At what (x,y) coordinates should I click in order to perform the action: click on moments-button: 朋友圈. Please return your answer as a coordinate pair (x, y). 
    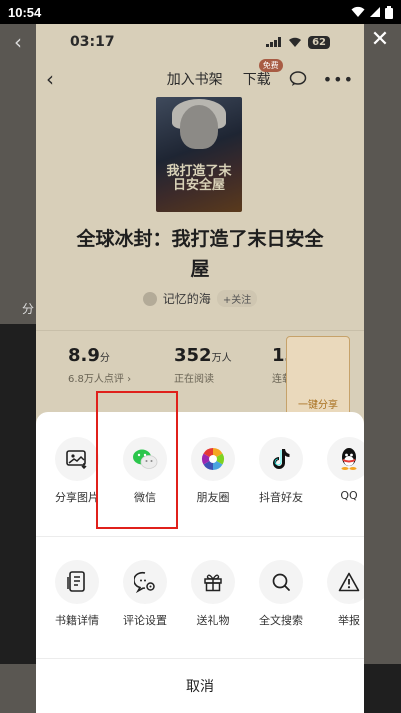
    Looking at the image, I should click on (213, 471).